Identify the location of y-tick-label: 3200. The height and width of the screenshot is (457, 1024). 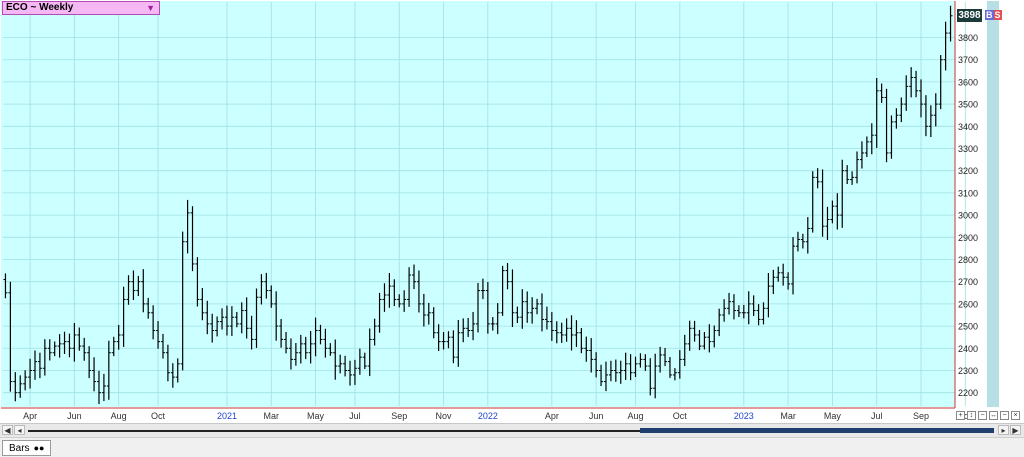
(968, 171).